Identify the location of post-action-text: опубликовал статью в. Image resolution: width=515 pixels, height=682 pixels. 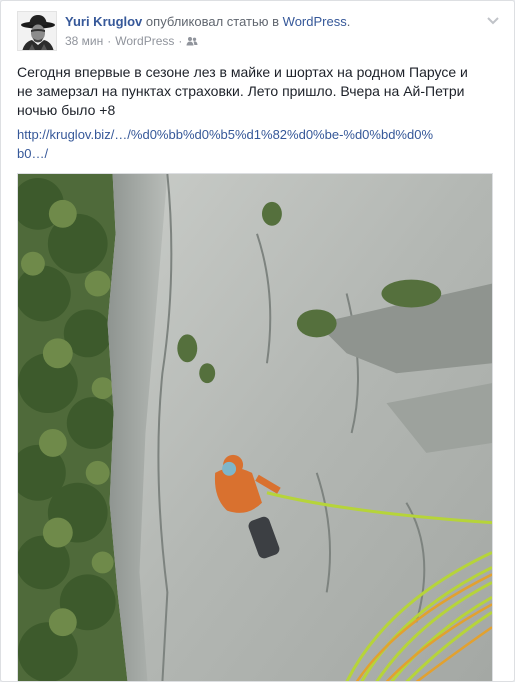
(212, 21).